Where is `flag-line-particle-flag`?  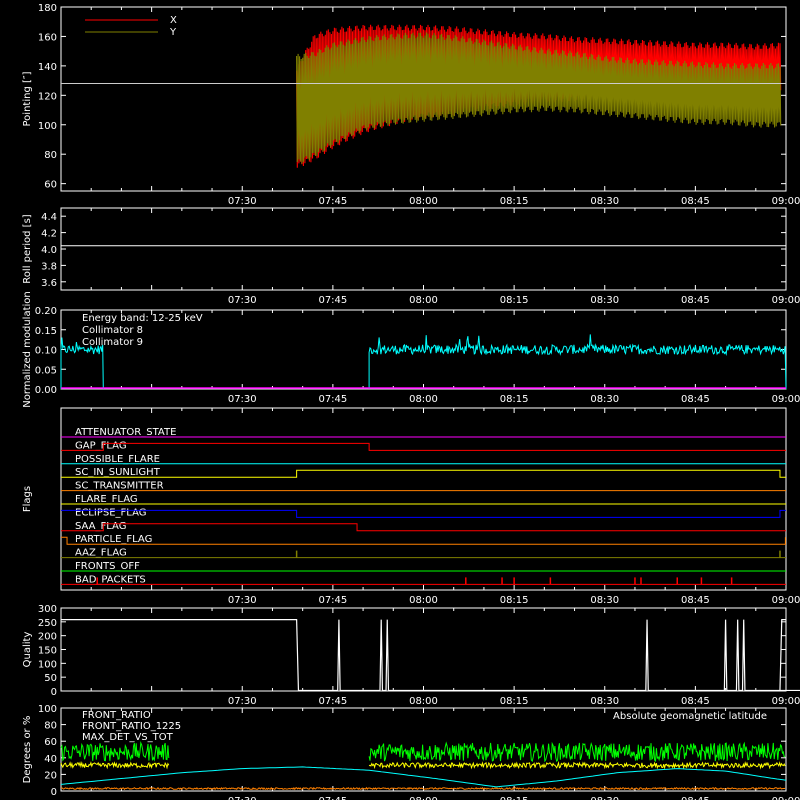
flag-line-particle-flag is located at coordinates (423, 540).